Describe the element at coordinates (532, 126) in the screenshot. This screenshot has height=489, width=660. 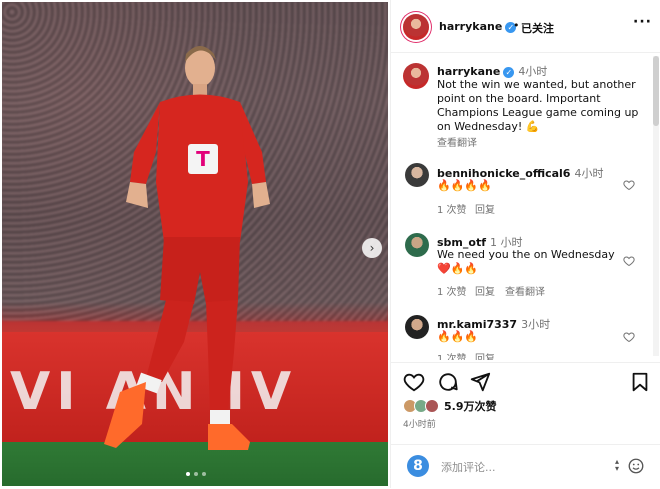
I see `flexed-biceps-emoji: 💪` at that location.